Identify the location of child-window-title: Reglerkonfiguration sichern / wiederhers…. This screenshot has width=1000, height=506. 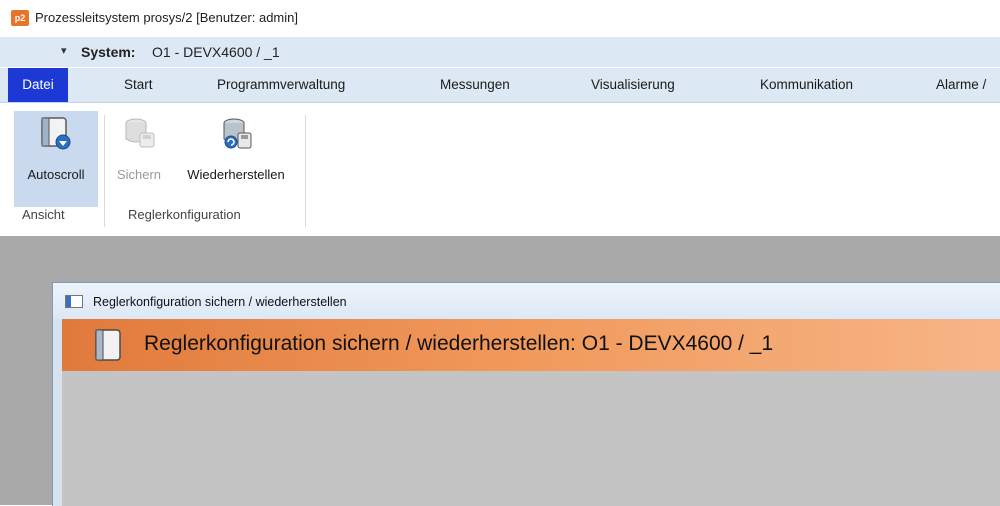
(220, 302).